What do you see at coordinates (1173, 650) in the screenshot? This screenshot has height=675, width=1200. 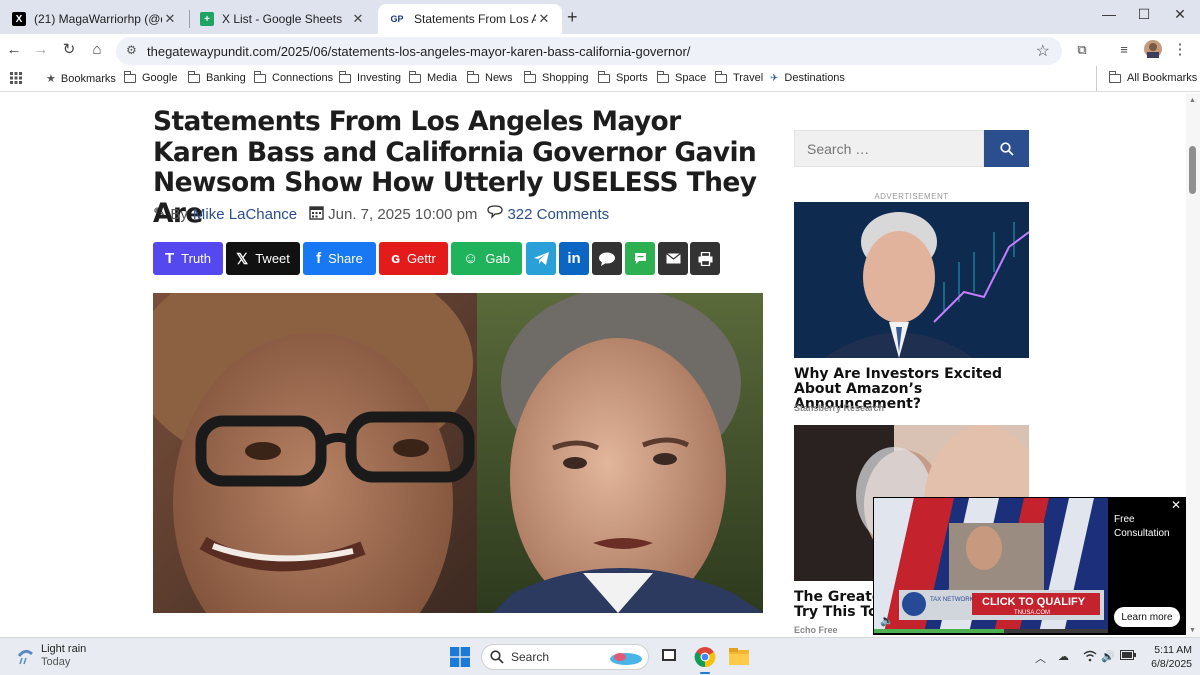 I see `clock-time: 5:11 AM` at bounding box center [1173, 650].